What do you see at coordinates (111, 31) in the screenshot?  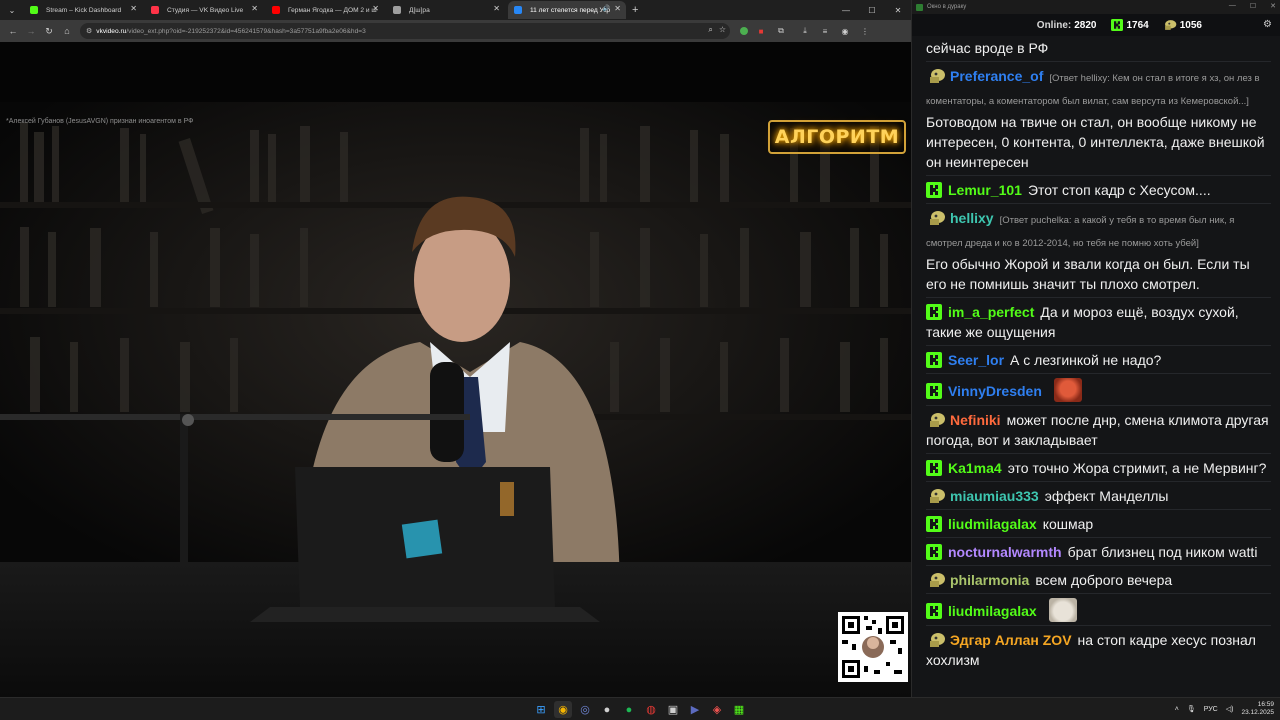 I see `url-domain: vkvideo.ru` at bounding box center [111, 31].